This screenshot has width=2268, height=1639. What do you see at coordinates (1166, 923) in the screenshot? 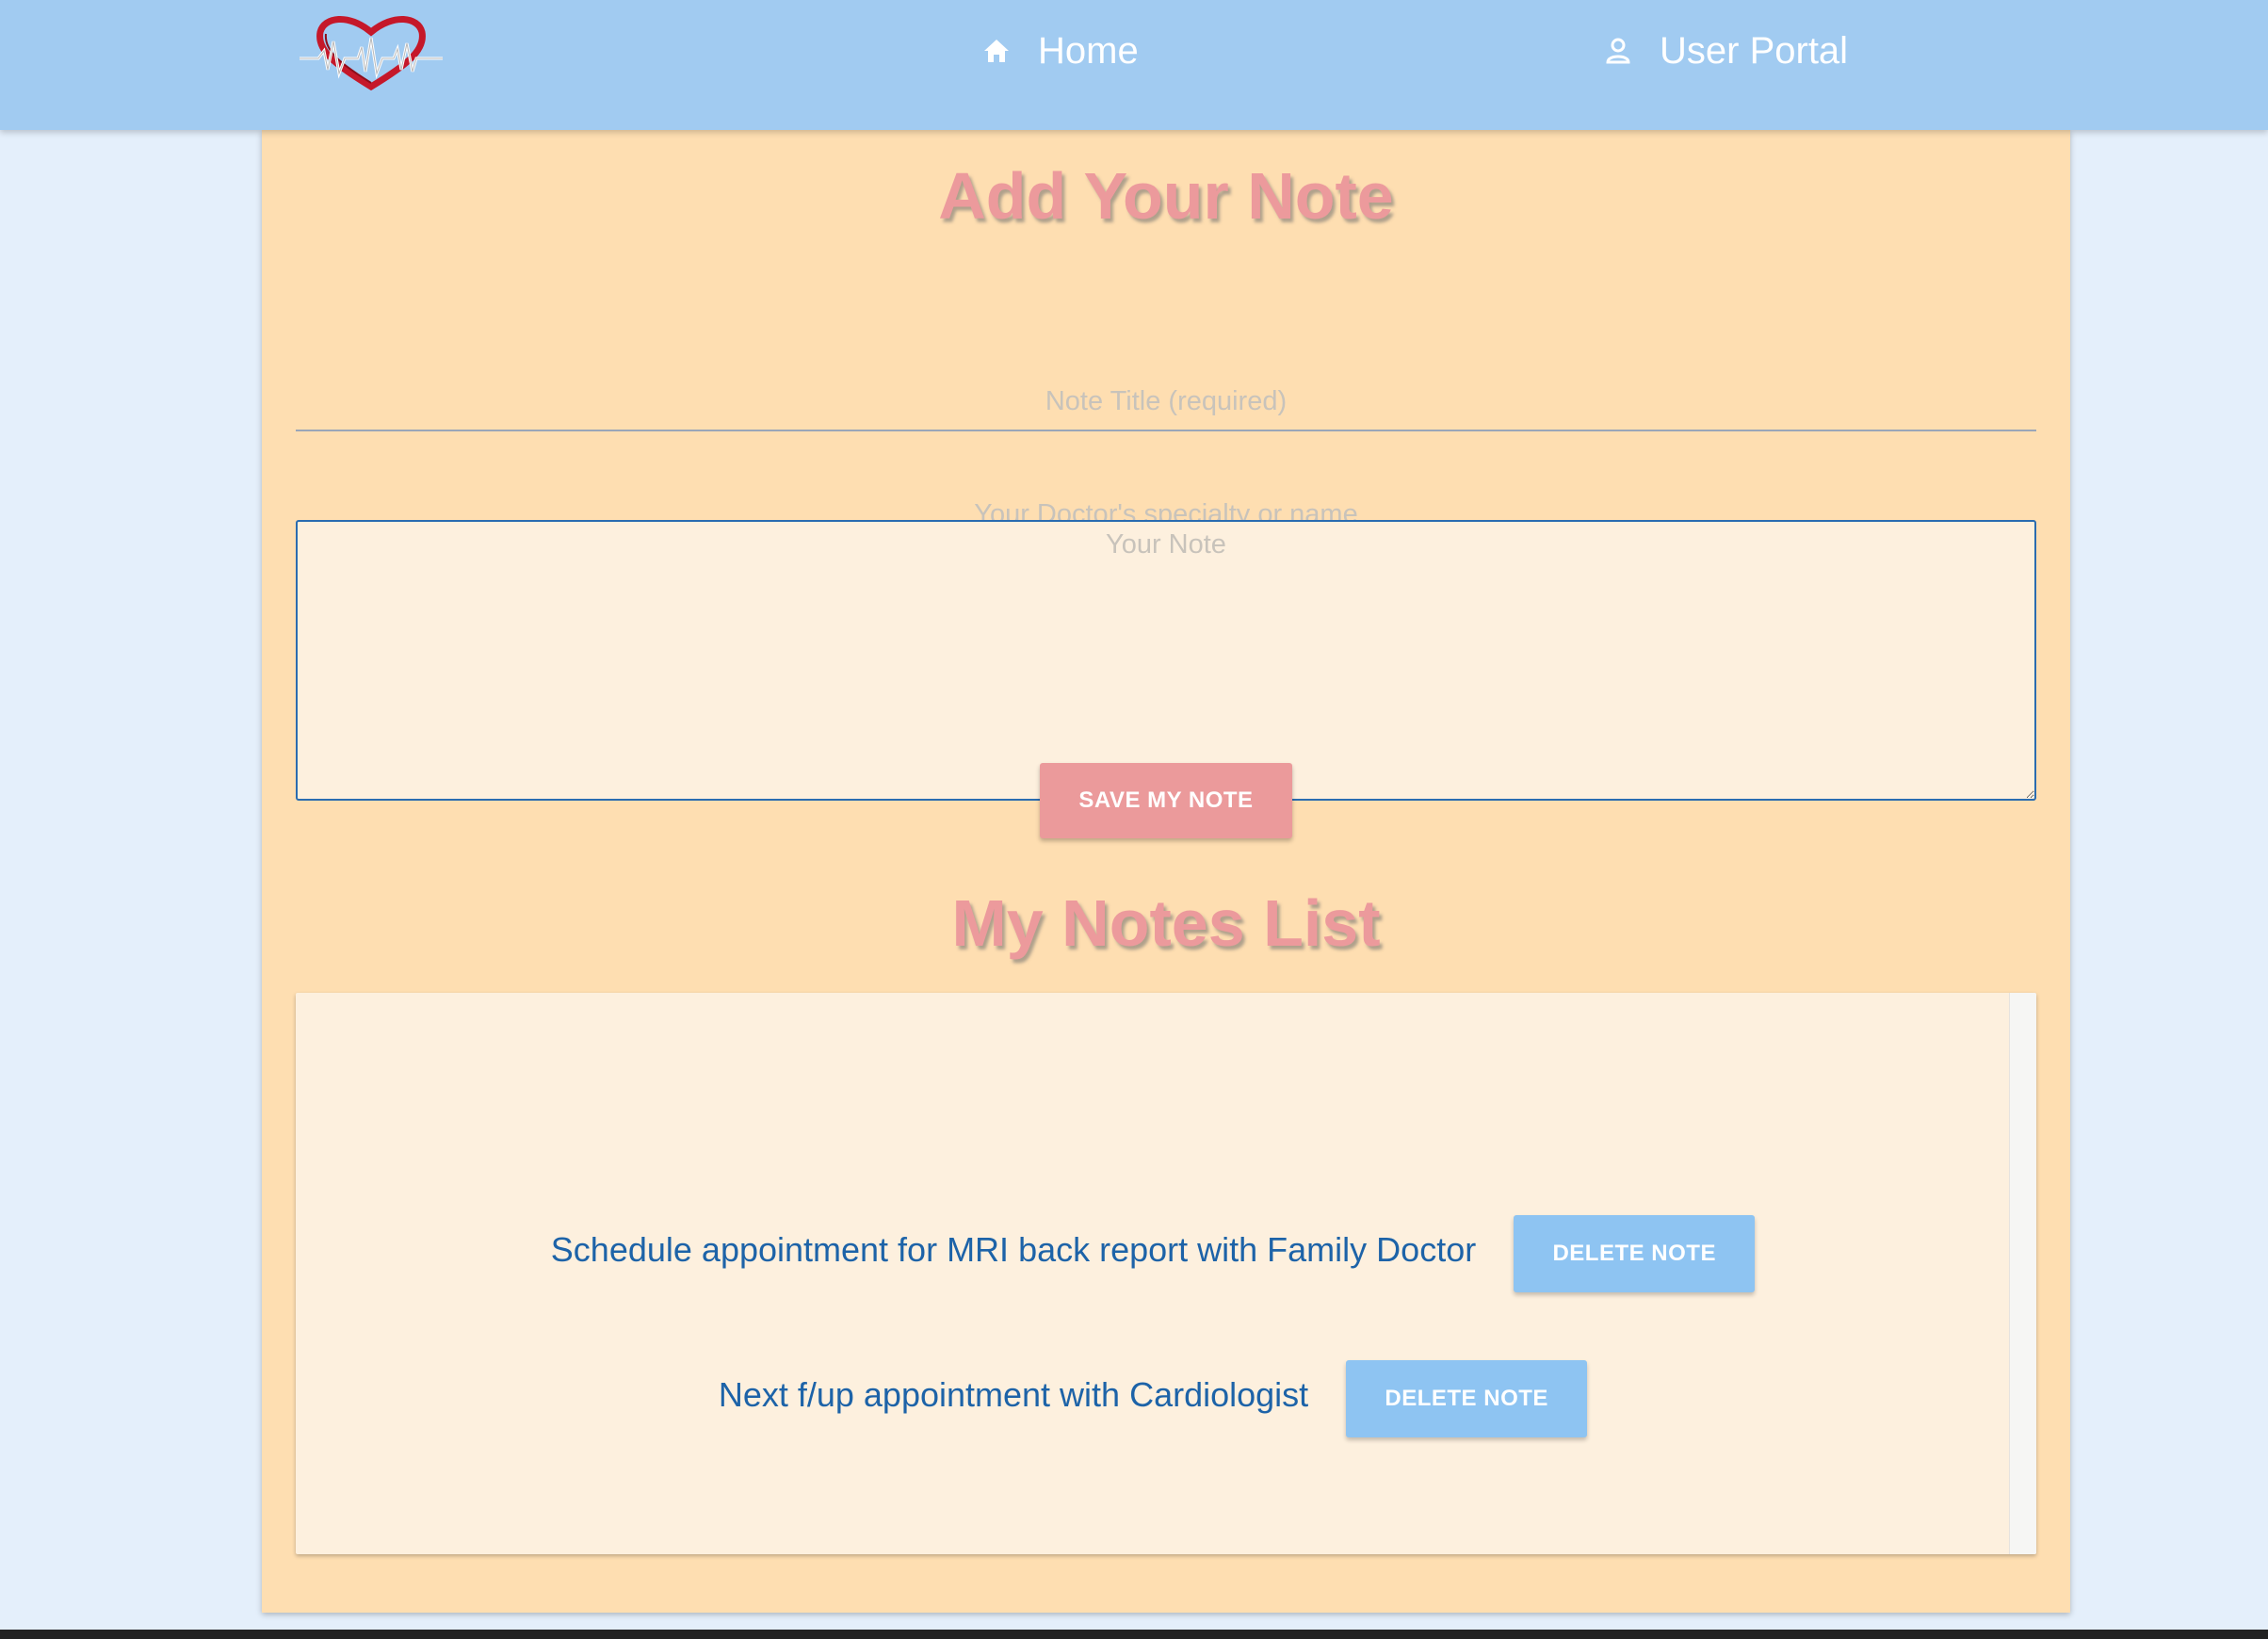
I see `notes-list-heading: My Notes List` at bounding box center [1166, 923].